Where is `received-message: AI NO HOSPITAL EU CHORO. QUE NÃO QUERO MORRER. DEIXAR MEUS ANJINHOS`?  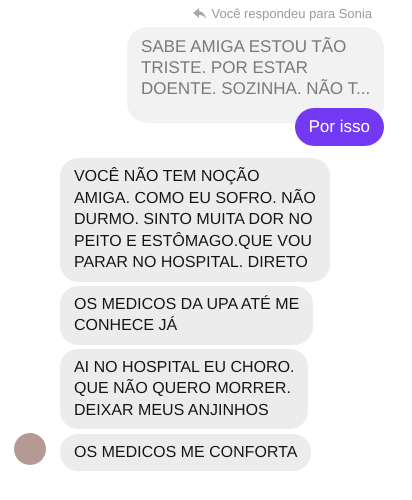
received-message: AI NO HOSPITAL EU CHORO. QUE NÃO QUERO MORRER. DEIXAR MEUS ANJINHOS is located at coordinates (184, 388).